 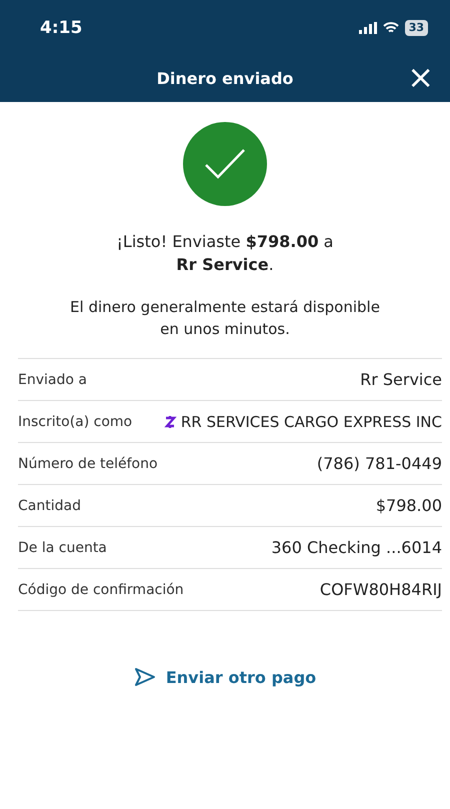 I want to click on send-another-payment-button: Enviar otro pago, so click(x=225, y=677).